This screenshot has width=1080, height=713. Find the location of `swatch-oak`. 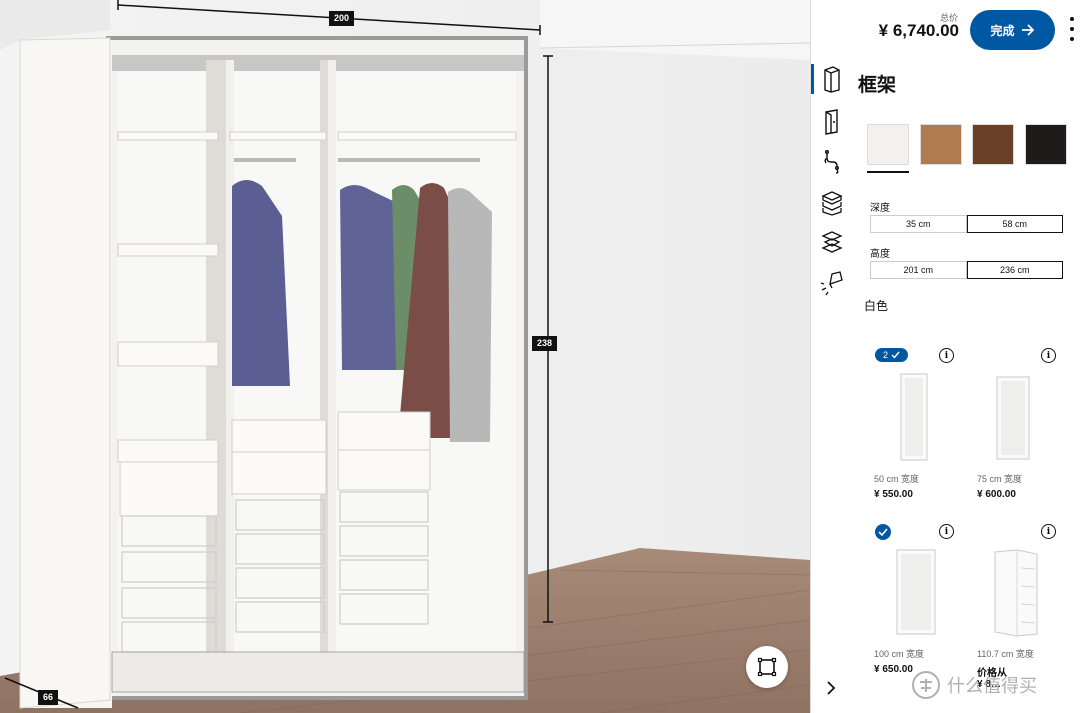

swatch-oak is located at coordinates (941, 144).